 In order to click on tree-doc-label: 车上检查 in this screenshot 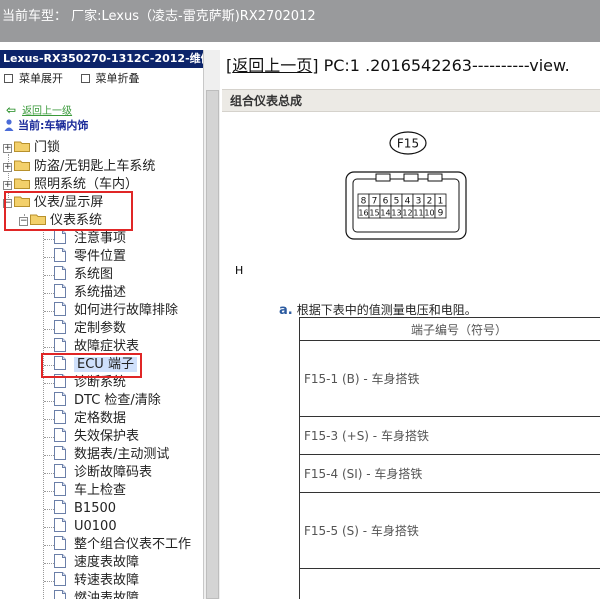, I will do `click(100, 490)`.